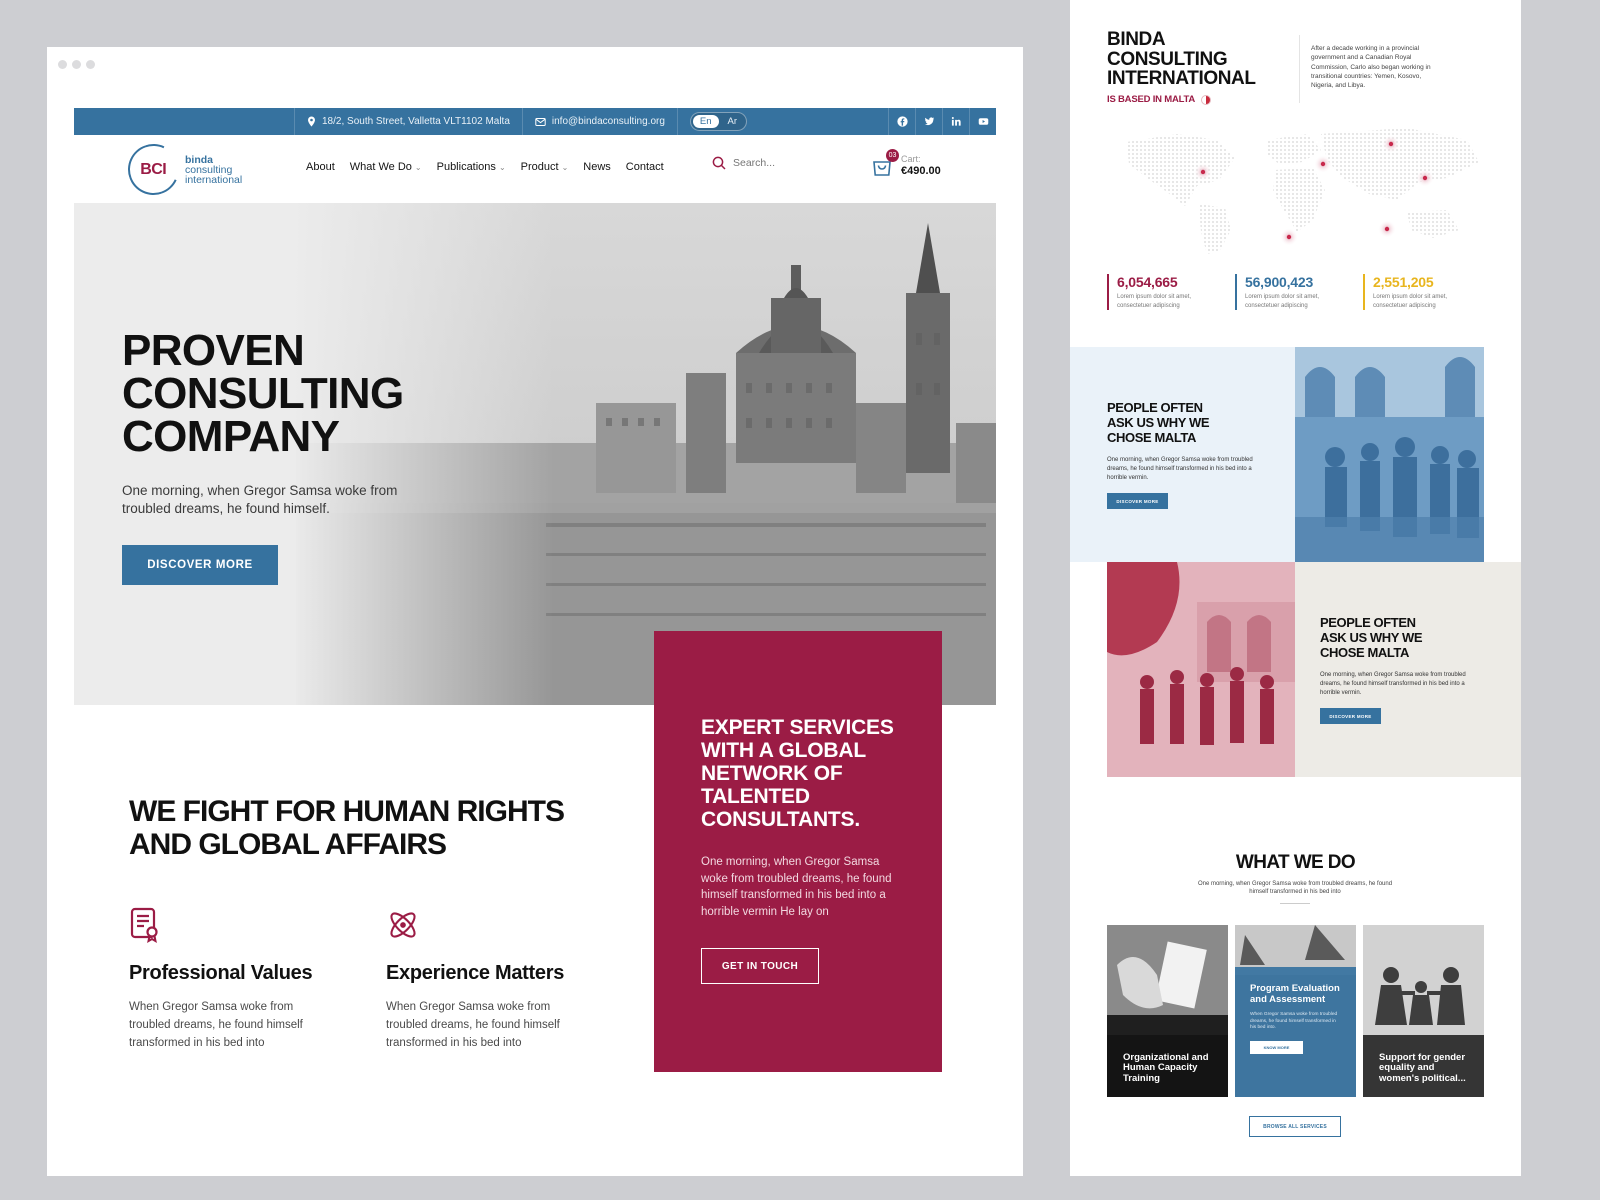 The height and width of the screenshot is (1200, 1600). I want to click on what-we-do-title: WHAT WE DO, so click(1295, 862).